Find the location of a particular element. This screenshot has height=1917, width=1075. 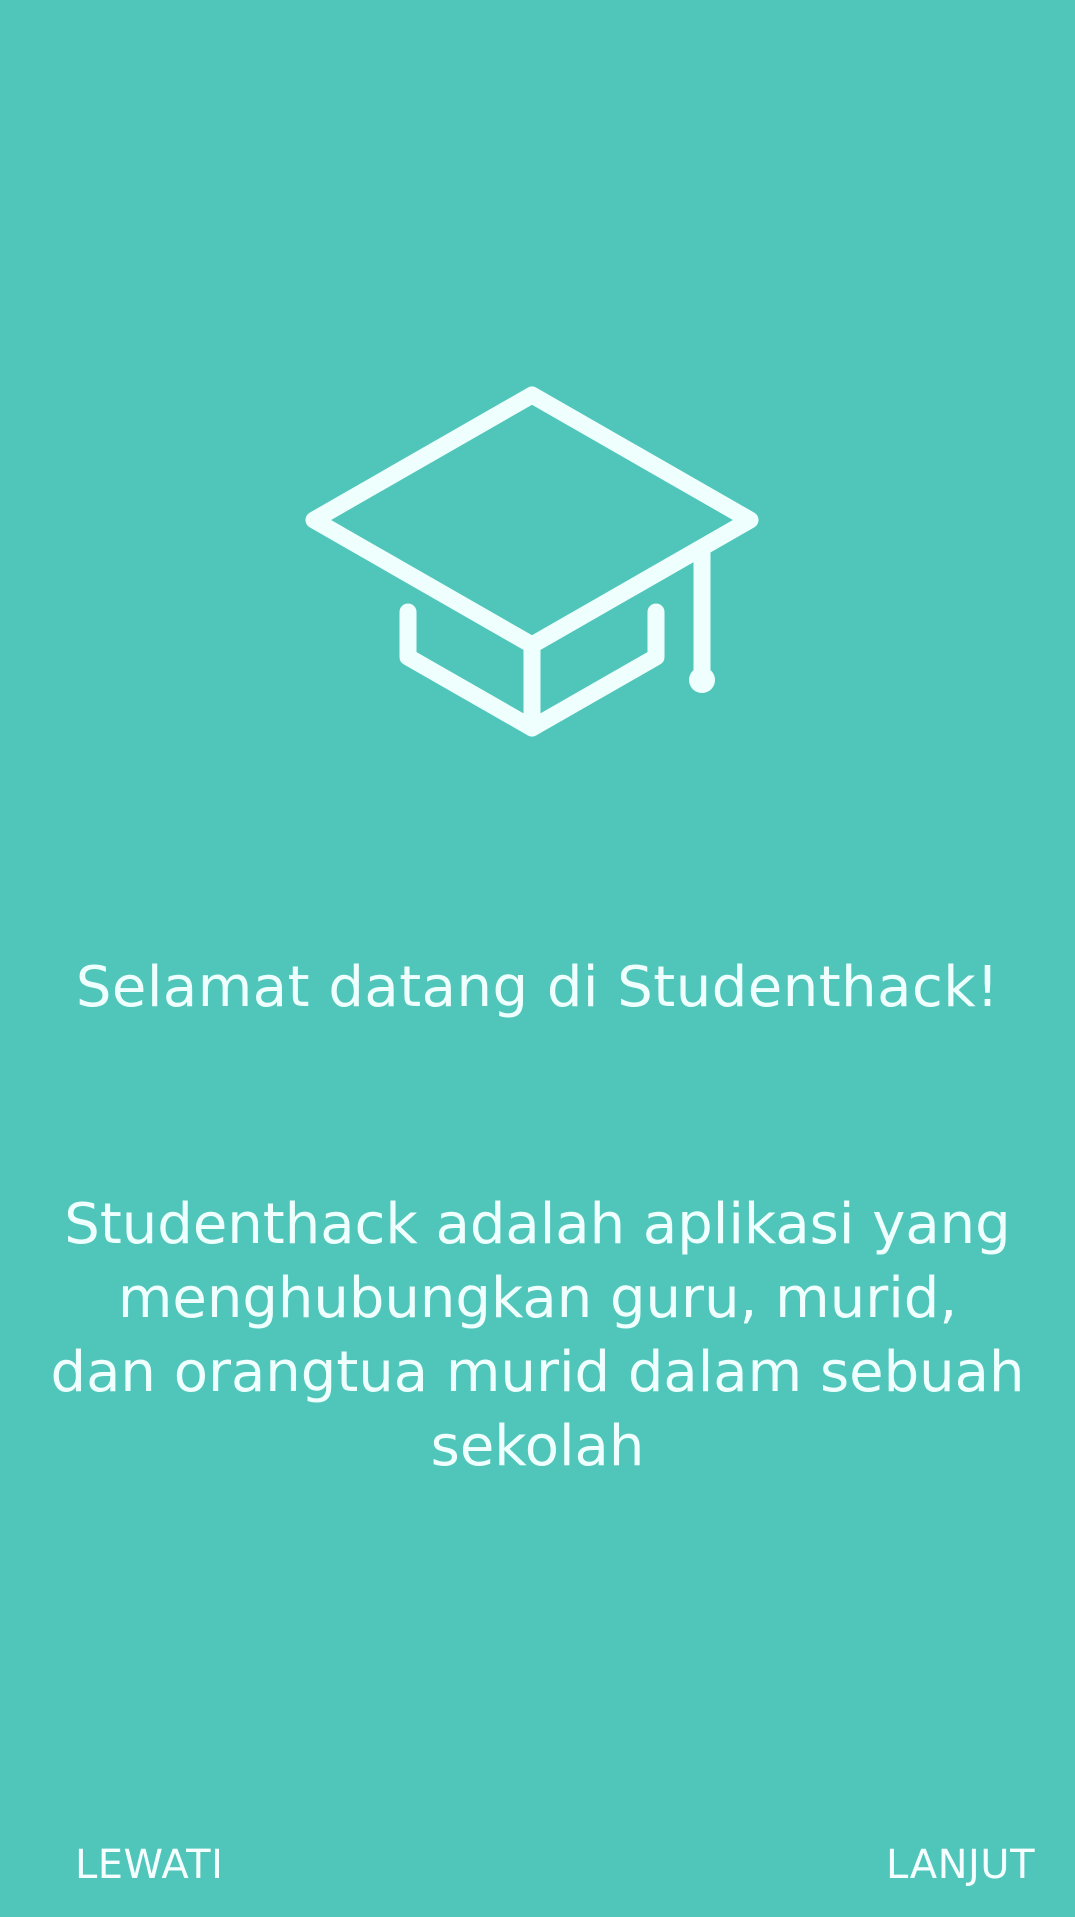

description-line: sekolah is located at coordinates (537, 1446).